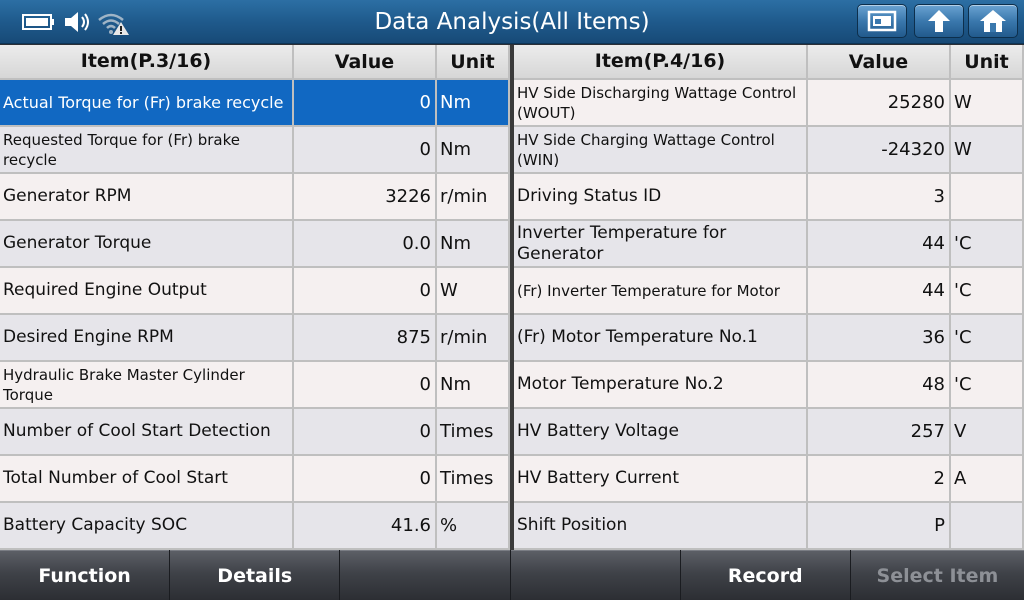 This screenshot has height=600, width=1024. I want to click on table-row: Actual Torque for (Fr) brake recycle 0 Nm, so click(255, 103).